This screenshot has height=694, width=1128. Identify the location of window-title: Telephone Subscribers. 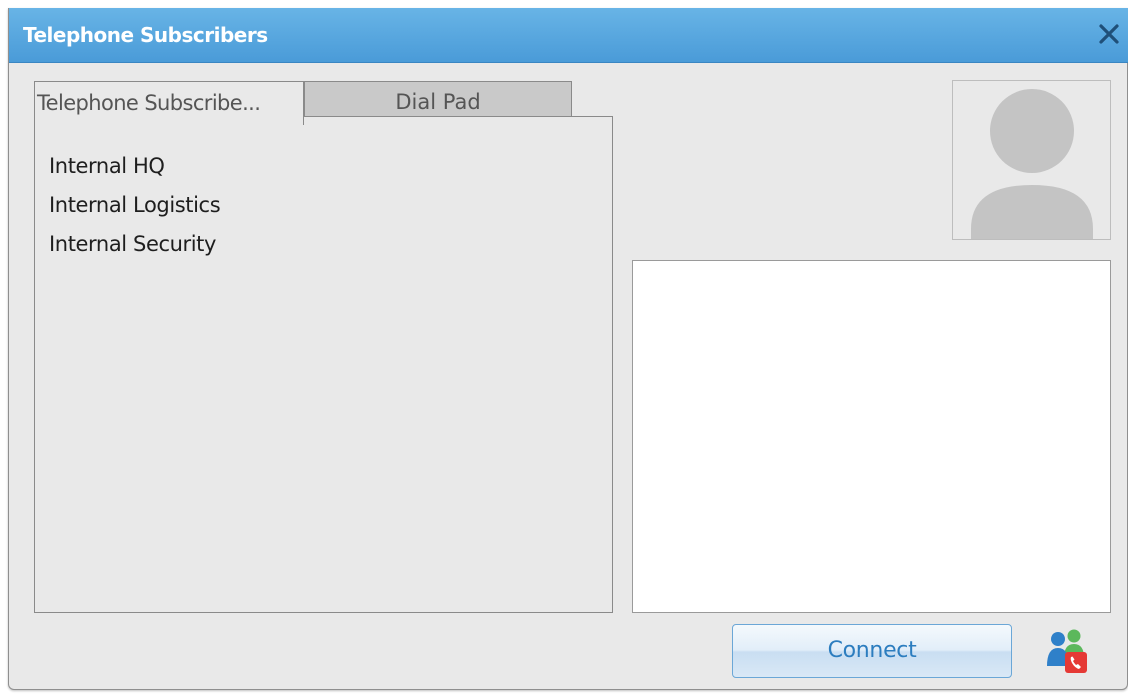
(145, 35).